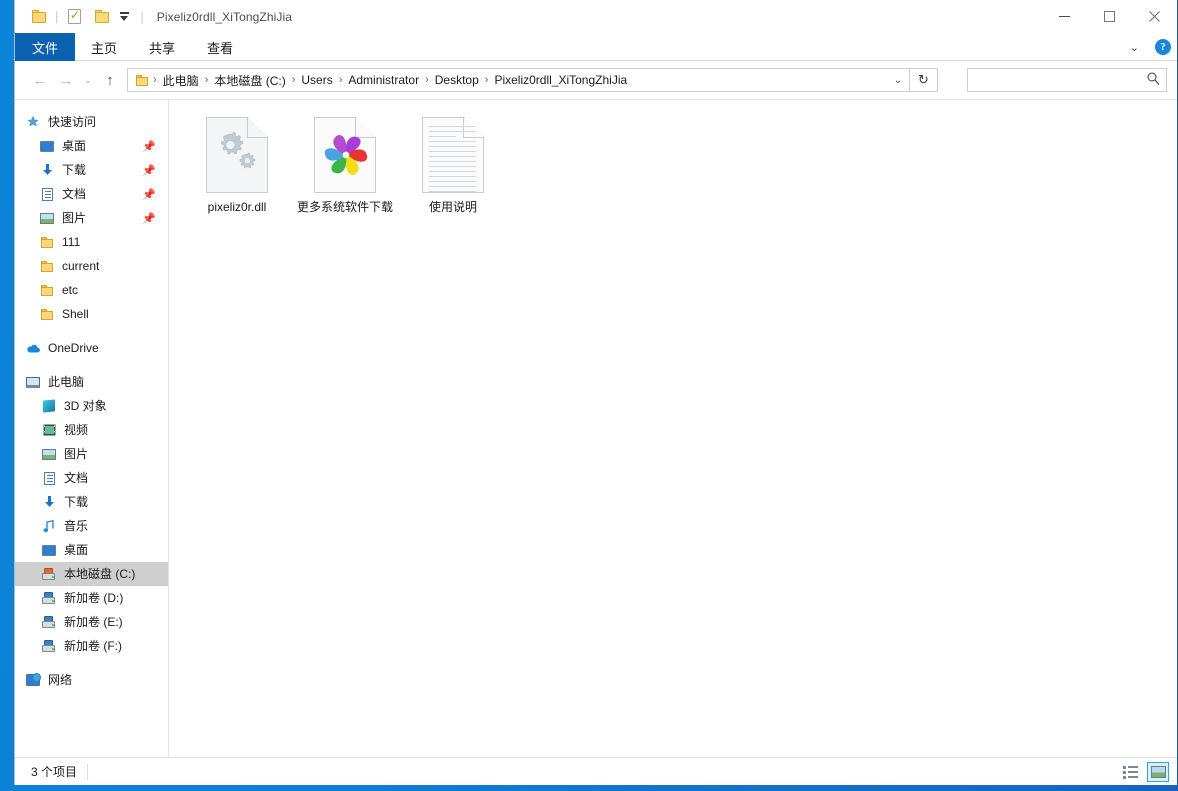 The height and width of the screenshot is (791, 1178). I want to click on sidebar-item-videos: 视频, so click(91, 430).